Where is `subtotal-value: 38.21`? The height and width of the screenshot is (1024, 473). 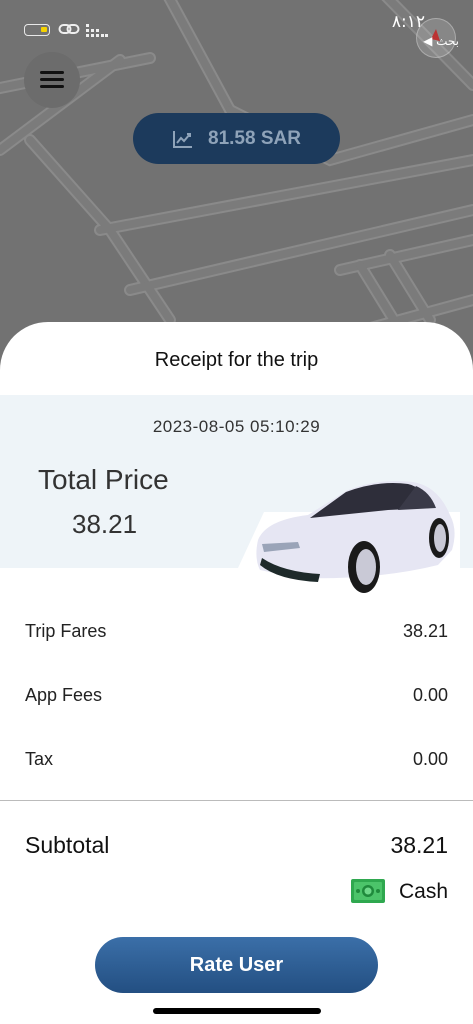
subtotal-value: 38.21 is located at coordinates (419, 845).